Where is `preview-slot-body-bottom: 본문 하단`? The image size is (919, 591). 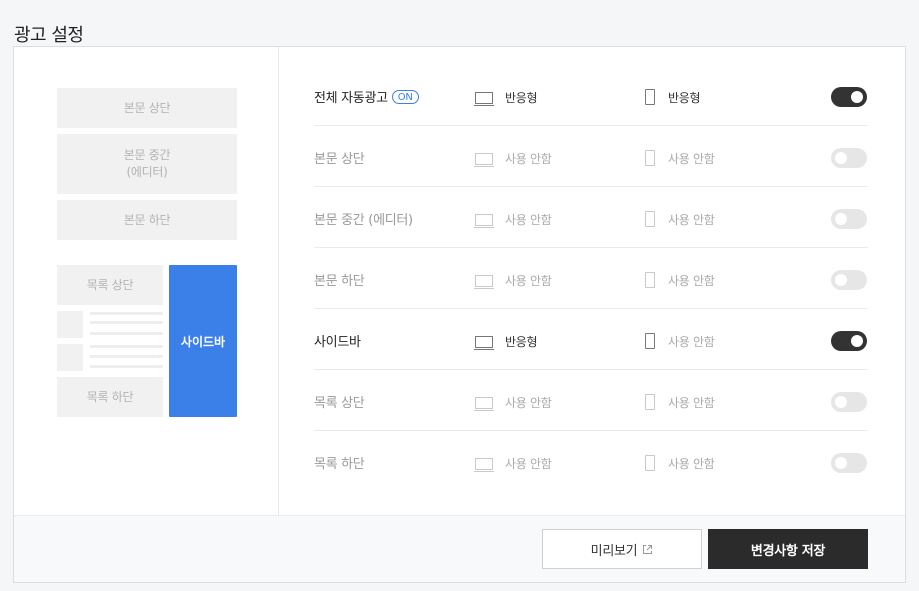 preview-slot-body-bottom: 본문 하단 is located at coordinates (147, 220).